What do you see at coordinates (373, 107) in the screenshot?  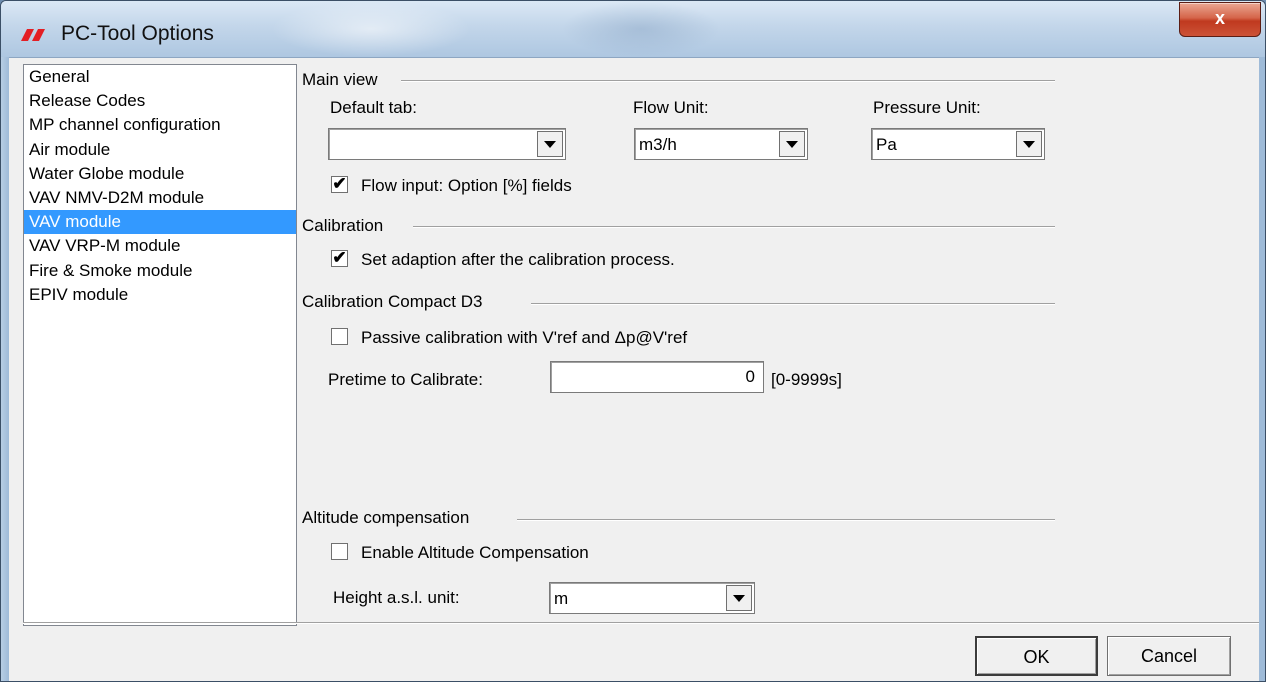 I see `default-tab-label: Default tab:` at bounding box center [373, 107].